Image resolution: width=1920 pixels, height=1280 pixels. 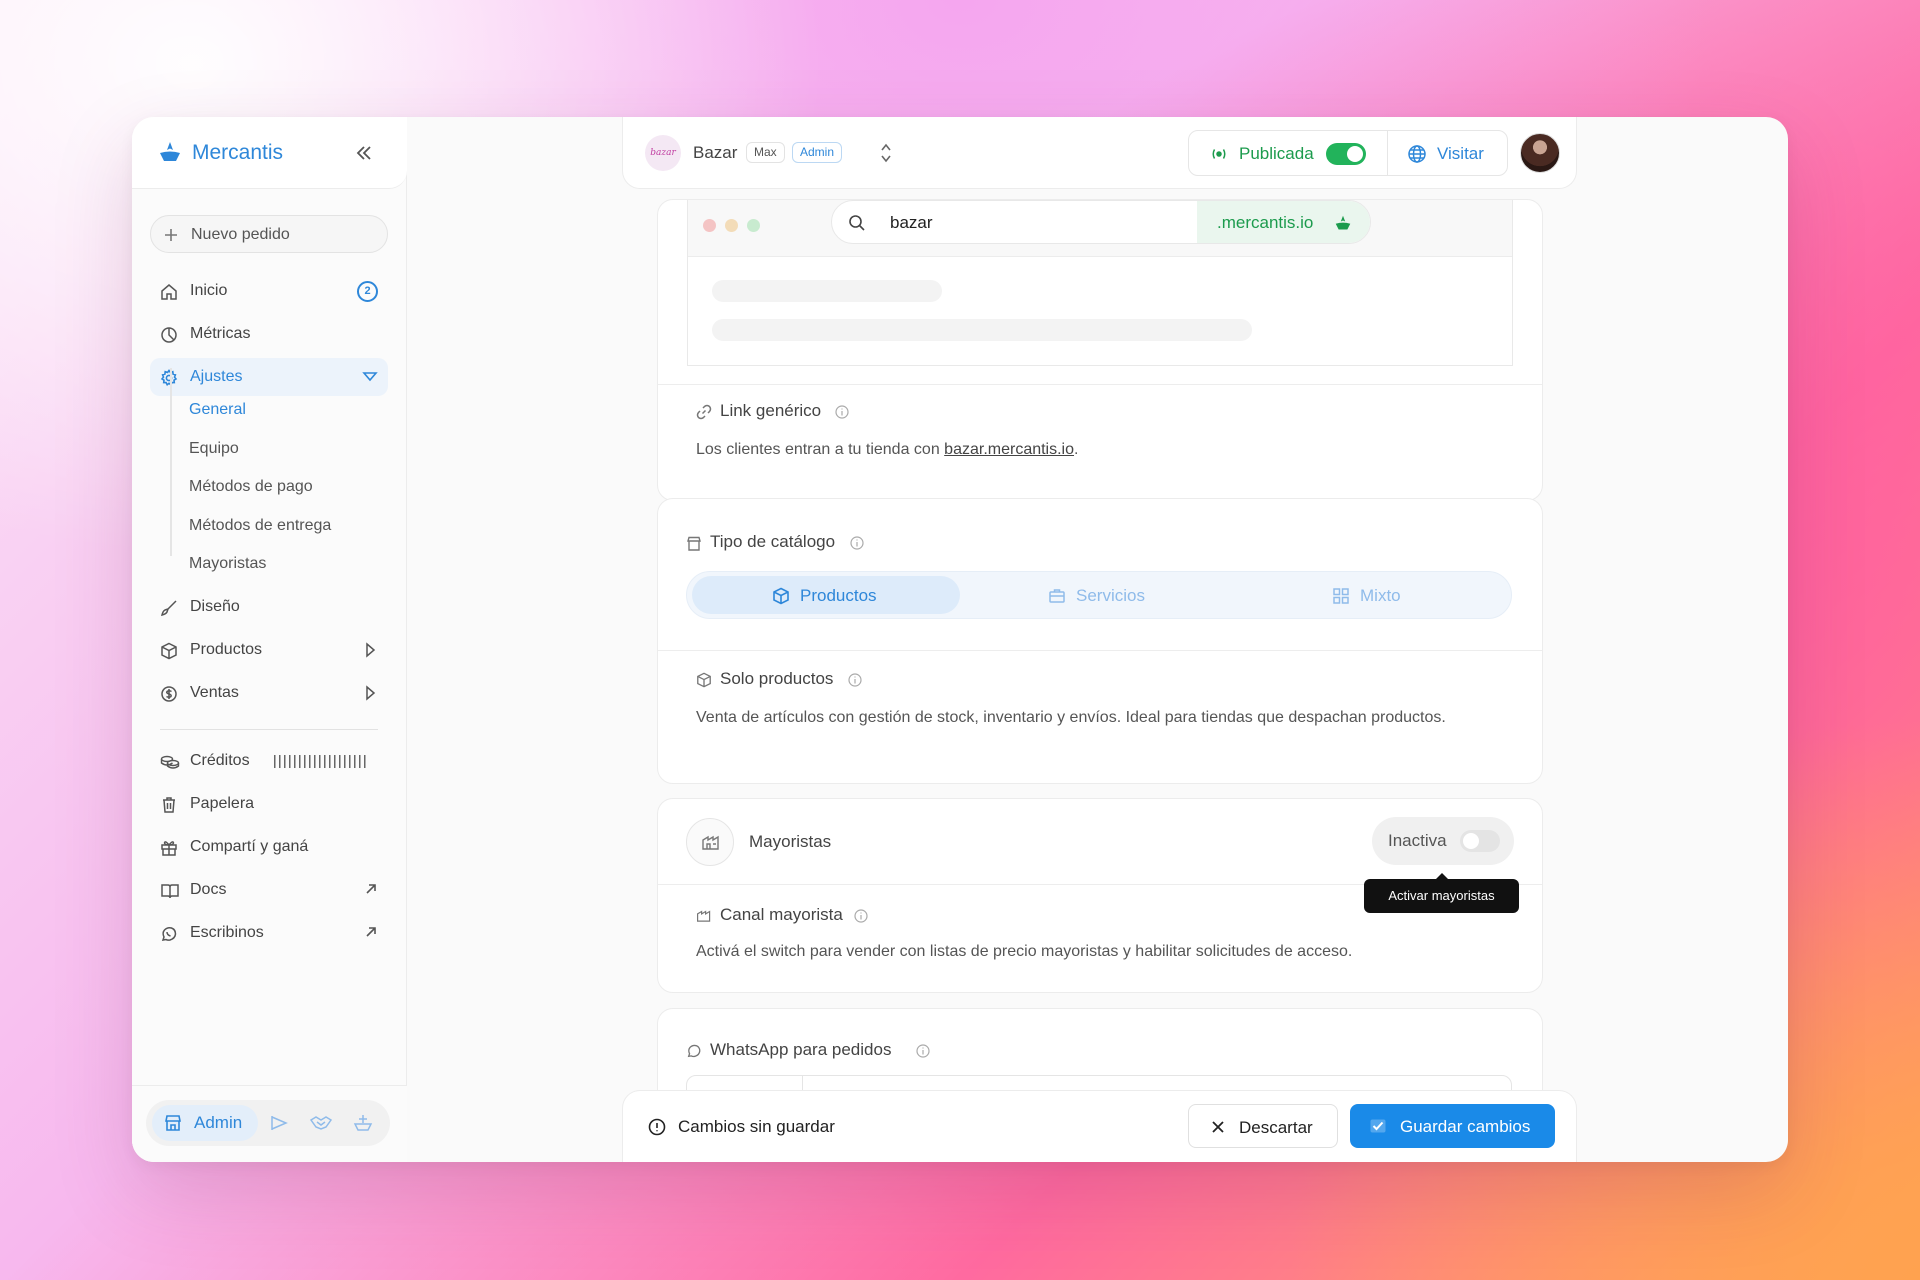 I want to click on domain-suffix-label: .mercantis.io, so click(x=1265, y=222).